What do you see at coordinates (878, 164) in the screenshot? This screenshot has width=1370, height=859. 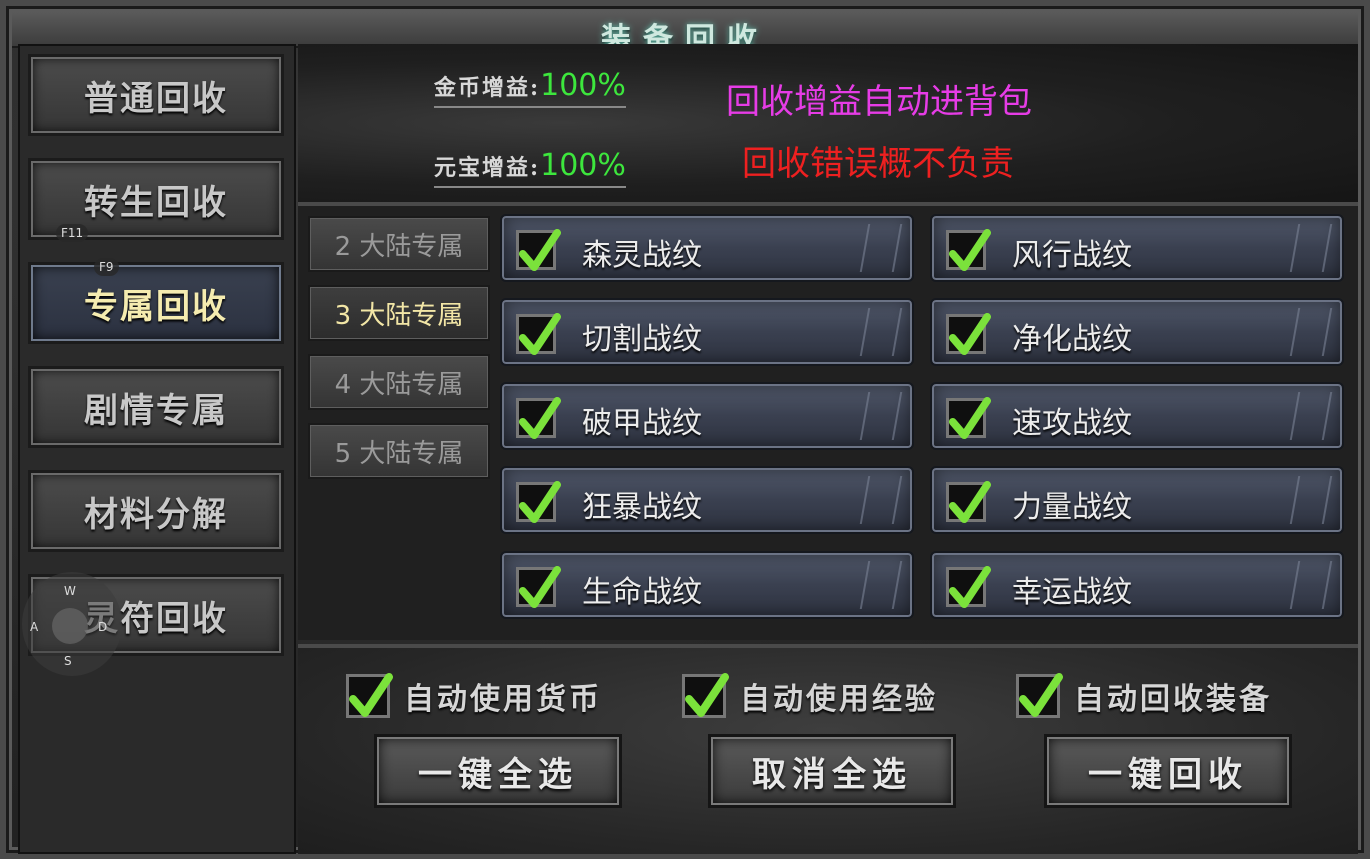 I see `disclaimer-notice: 回收错误概不负责` at bounding box center [878, 164].